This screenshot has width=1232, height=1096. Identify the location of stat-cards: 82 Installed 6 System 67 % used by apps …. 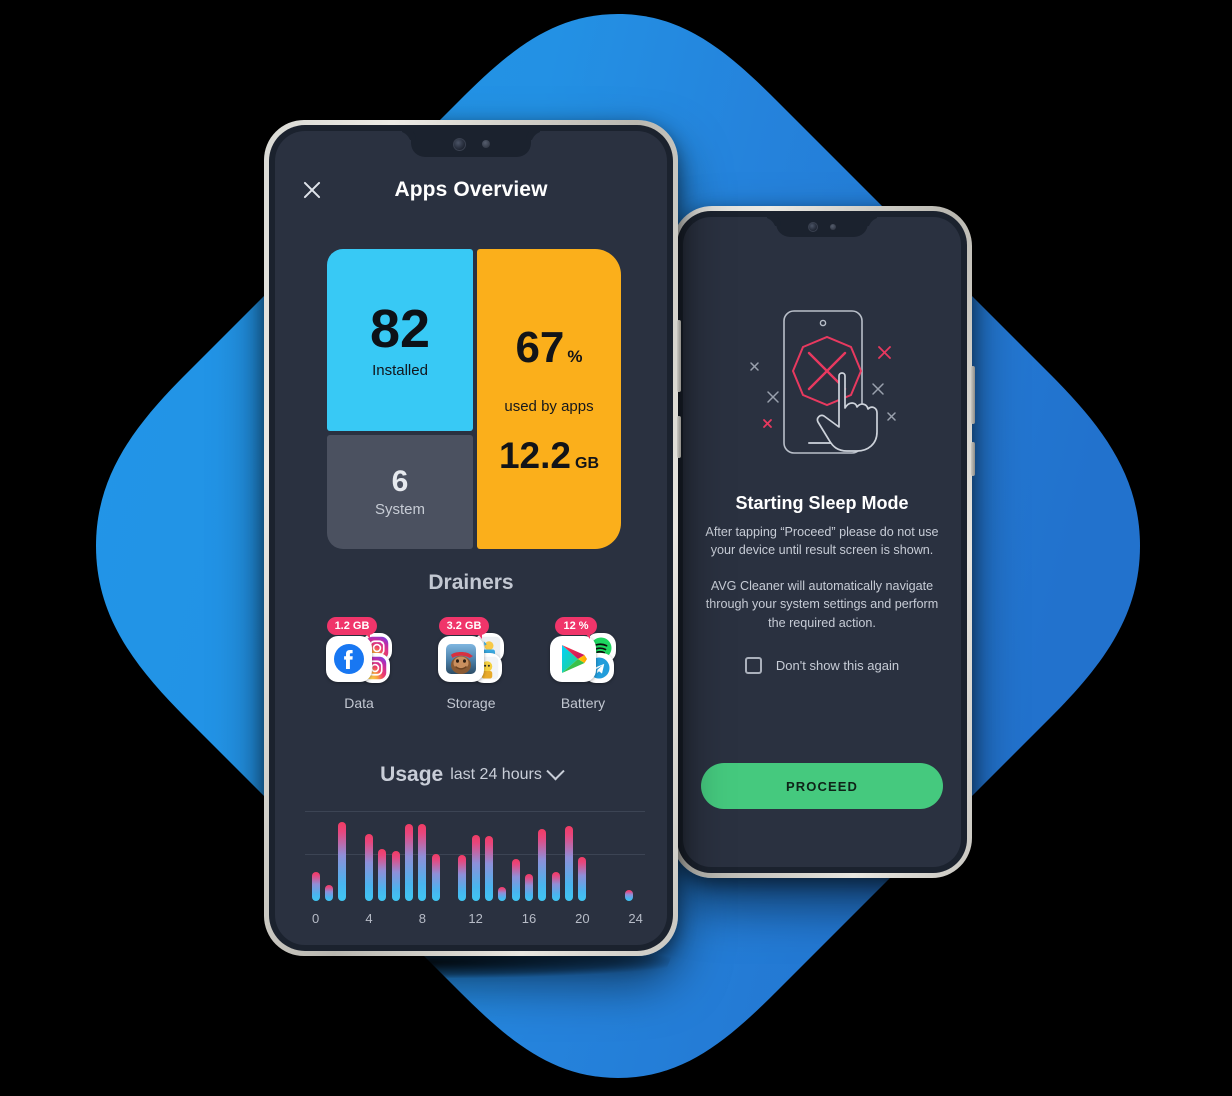
(474, 399).